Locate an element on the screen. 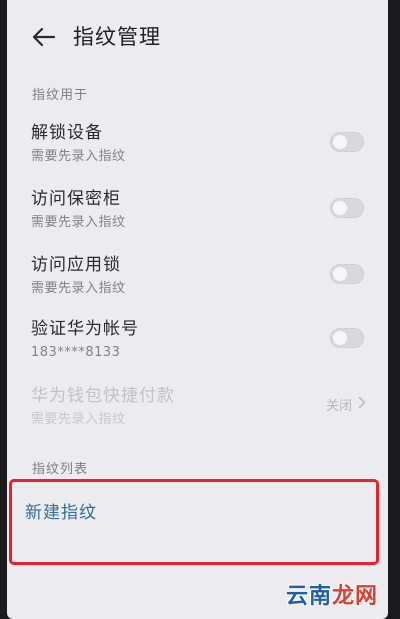 The image size is (400, 619). title-bar: 指纹管理 is located at coordinates (197, 36).